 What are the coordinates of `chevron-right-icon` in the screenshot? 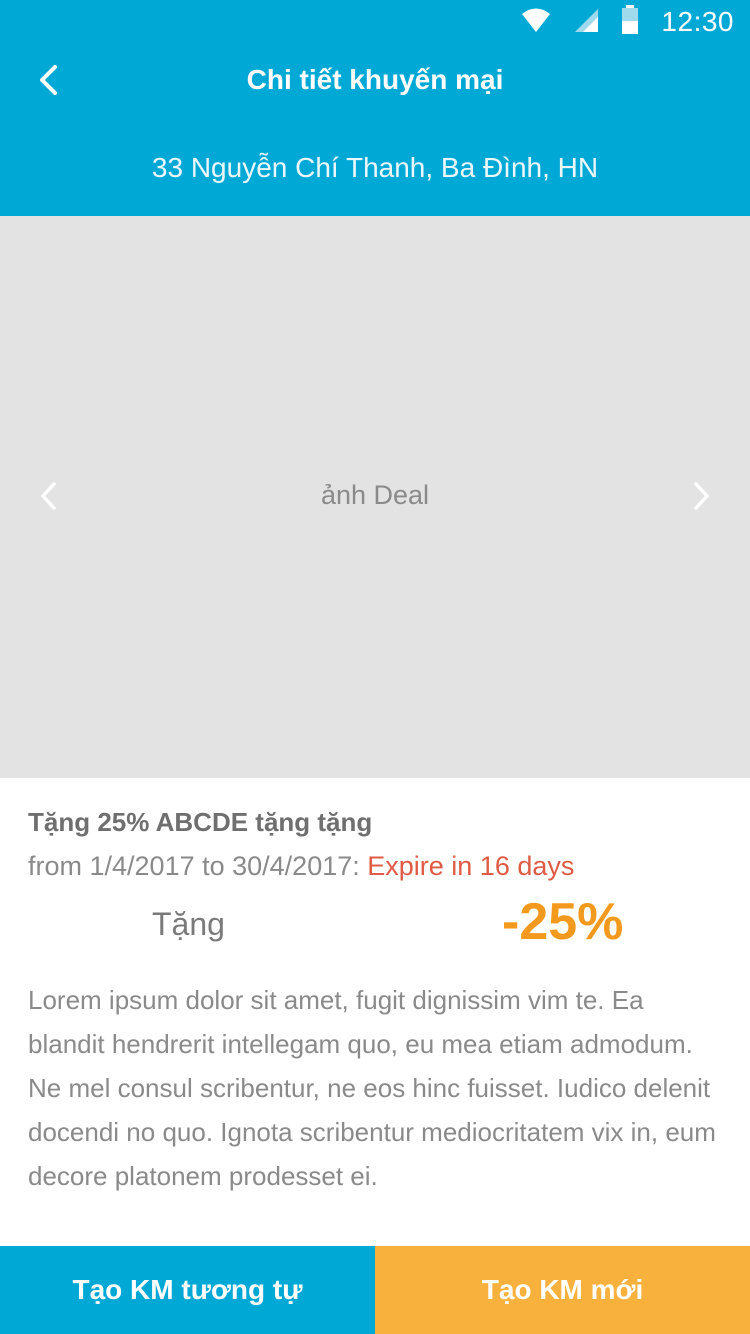 It's located at (702, 498).